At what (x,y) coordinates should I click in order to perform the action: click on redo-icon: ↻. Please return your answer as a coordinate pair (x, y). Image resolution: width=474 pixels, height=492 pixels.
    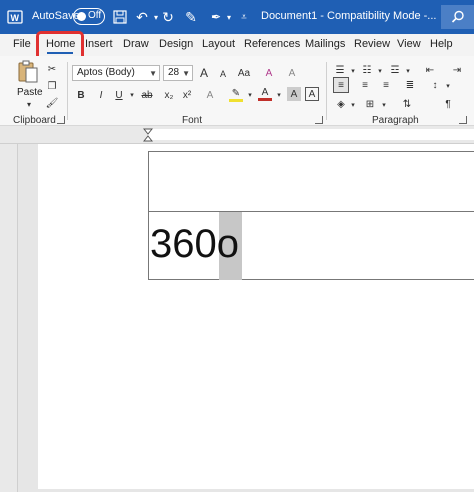
    Looking at the image, I should click on (168, 17).